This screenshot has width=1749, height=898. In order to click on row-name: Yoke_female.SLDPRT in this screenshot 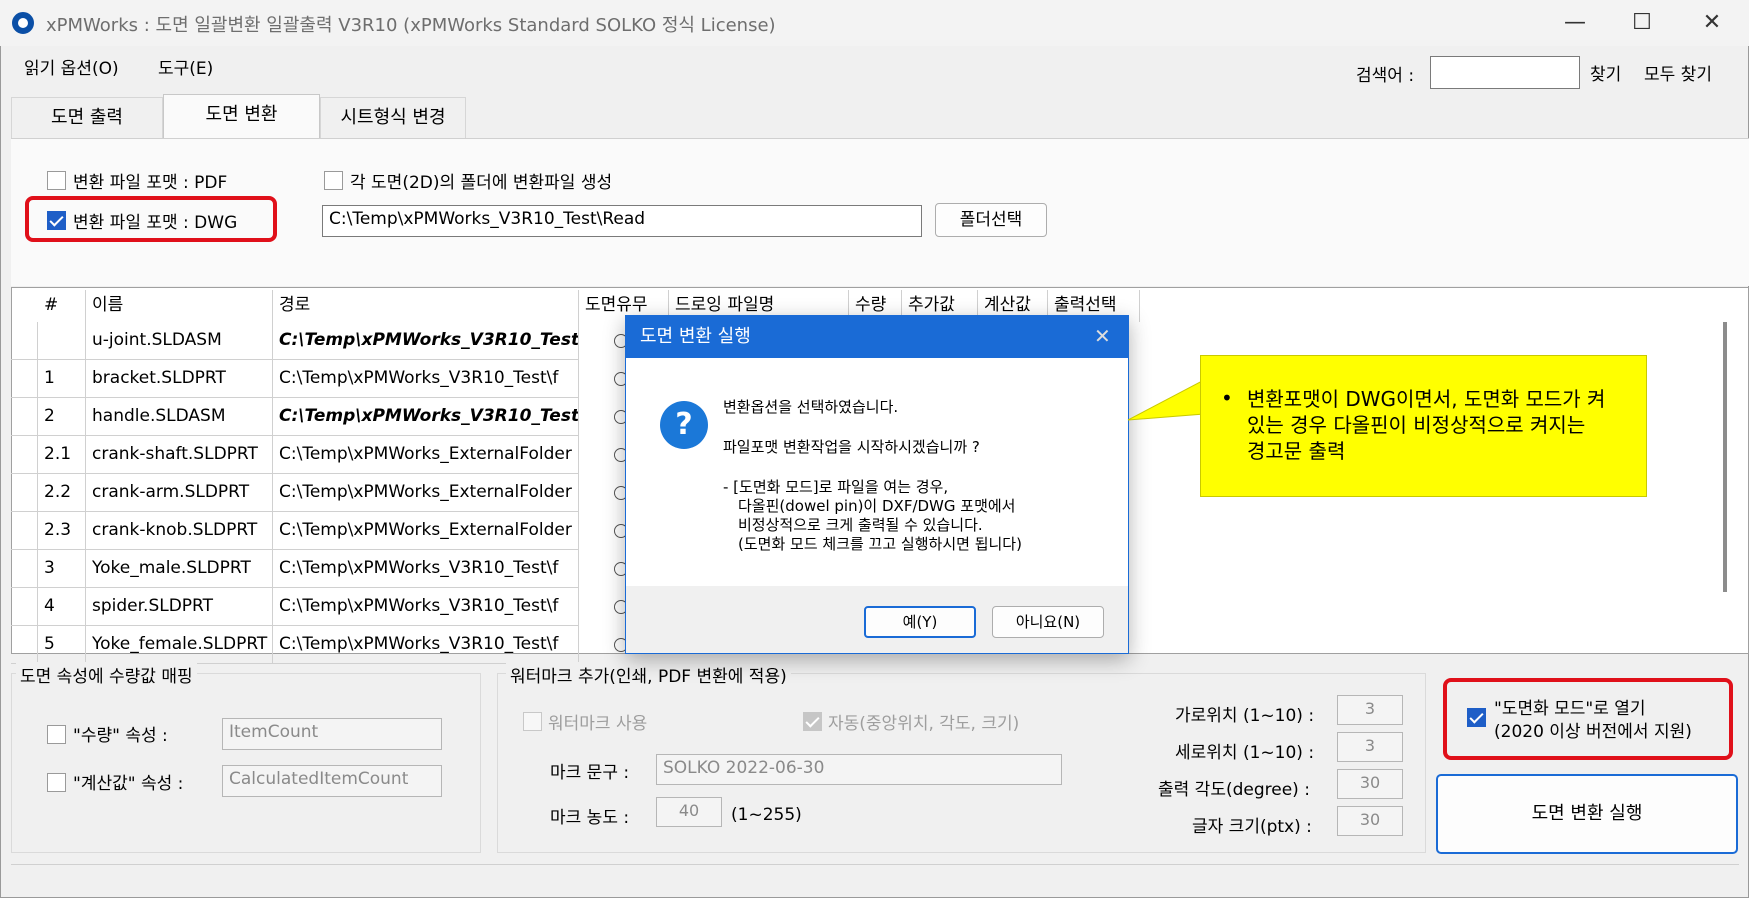, I will do `click(179, 645)`.